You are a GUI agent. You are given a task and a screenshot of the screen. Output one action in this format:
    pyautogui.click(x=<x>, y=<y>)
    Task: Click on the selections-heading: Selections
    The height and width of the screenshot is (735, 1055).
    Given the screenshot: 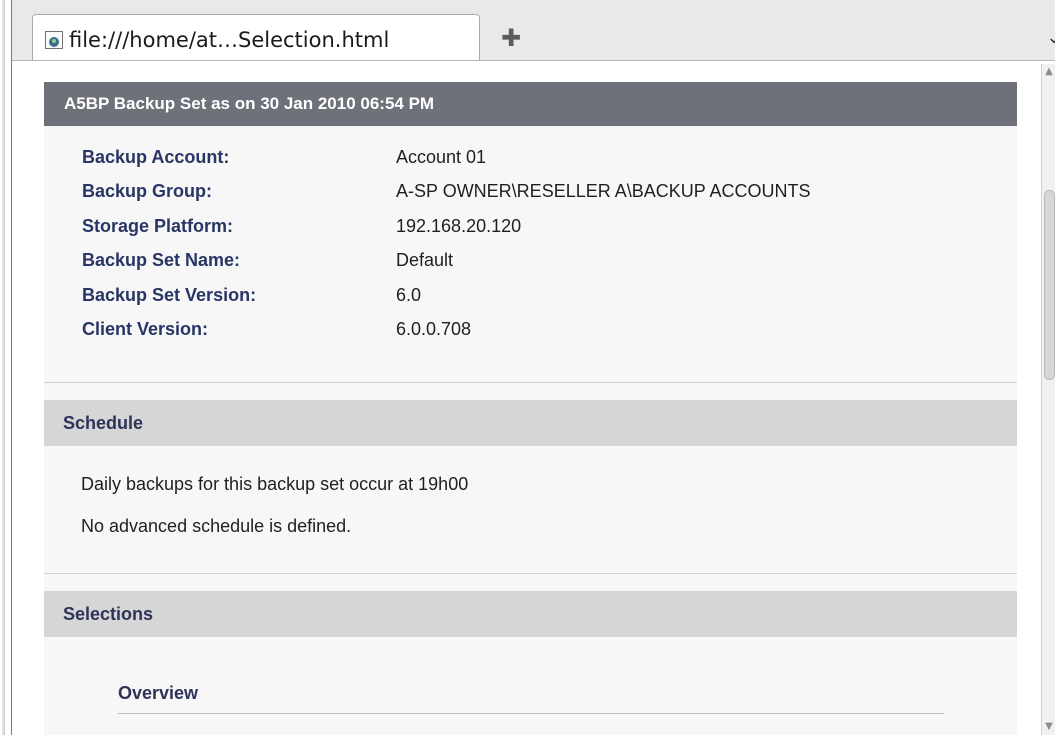 What is the action you would take?
    pyautogui.click(x=530, y=614)
    